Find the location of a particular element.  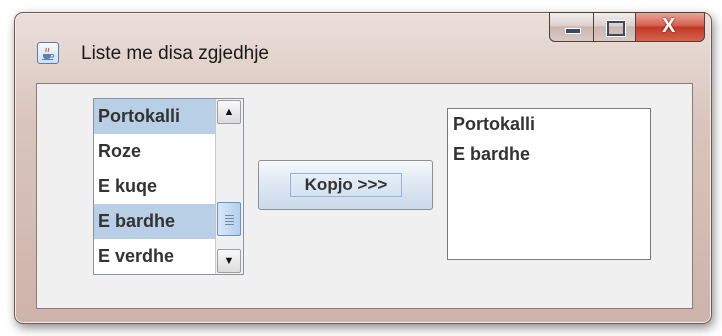

scroll-up-button: ▲ is located at coordinates (229, 112).